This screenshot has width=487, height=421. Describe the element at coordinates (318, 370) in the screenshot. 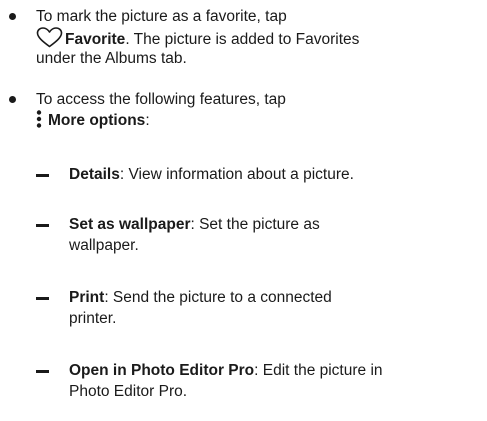

I see `sub-item-description: : Edit the picture in` at that location.